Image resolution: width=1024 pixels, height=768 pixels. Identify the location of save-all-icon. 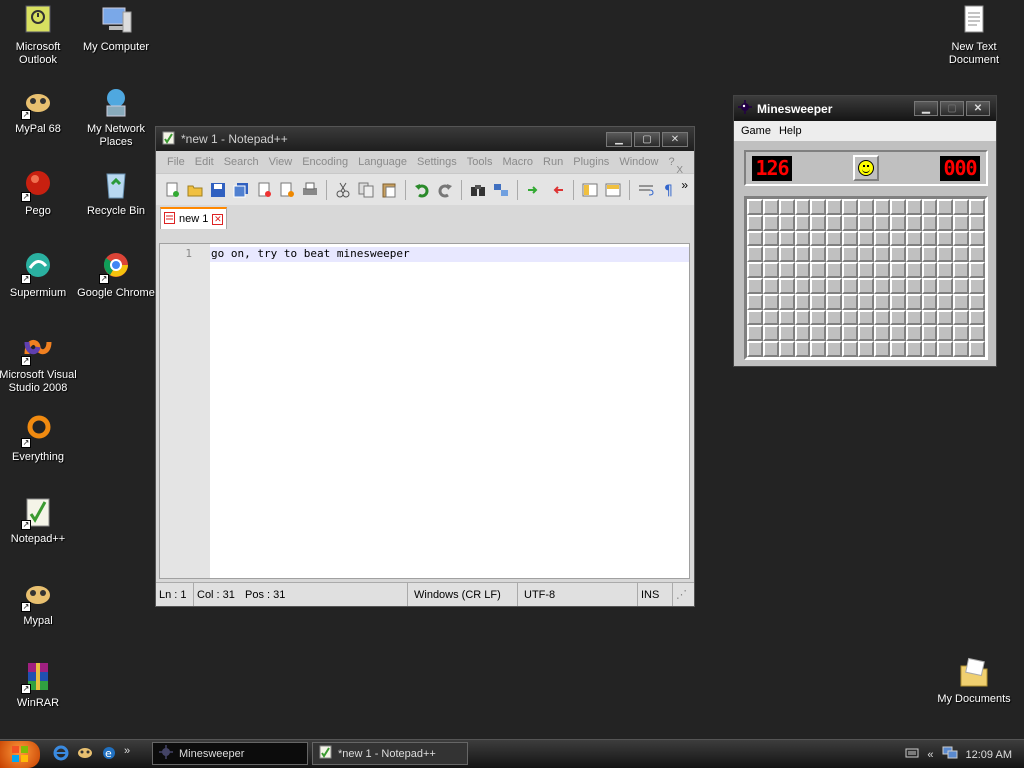
(241, 190).